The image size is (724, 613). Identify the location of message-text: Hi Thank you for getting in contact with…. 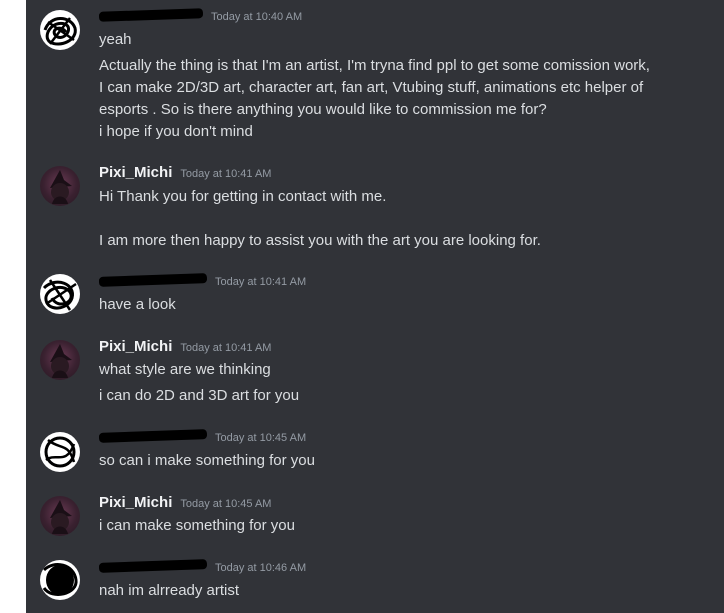
(243, 196).